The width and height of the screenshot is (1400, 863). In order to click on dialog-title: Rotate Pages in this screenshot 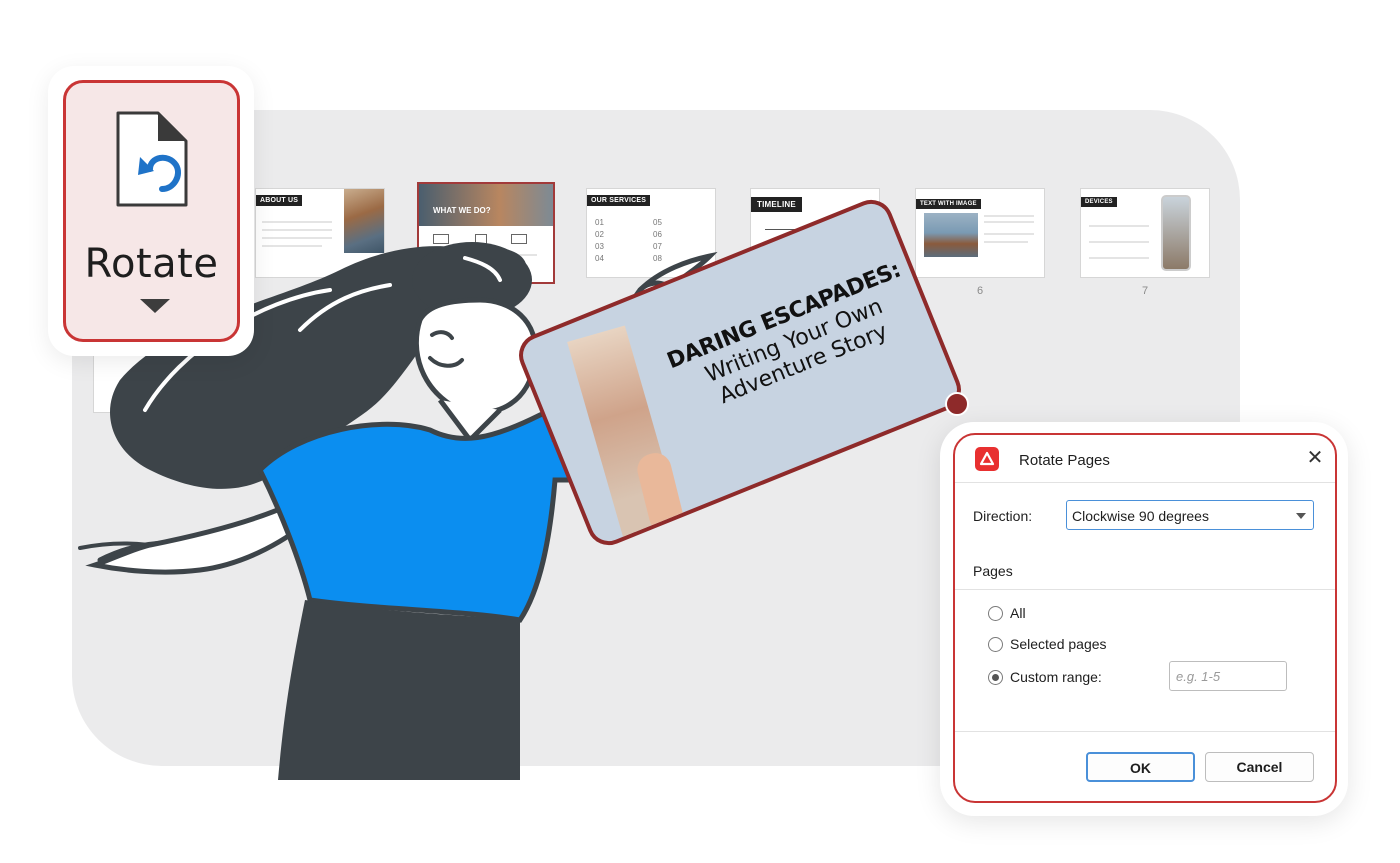, I will do `click(1064, 460)`.